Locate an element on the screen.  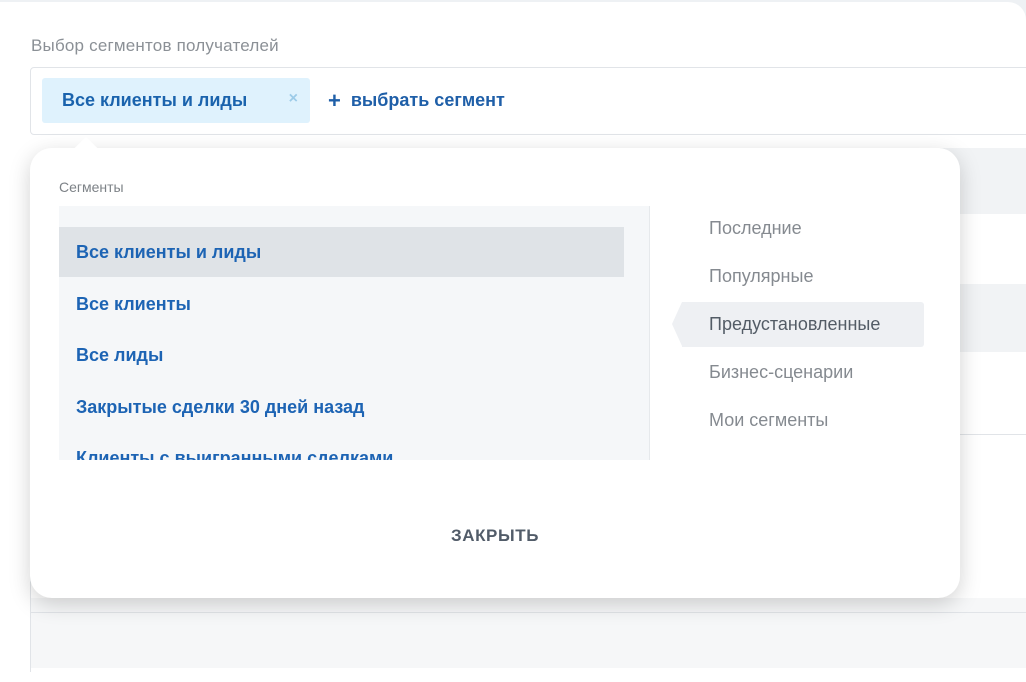
background-editor is located at coordinates (528, 633).